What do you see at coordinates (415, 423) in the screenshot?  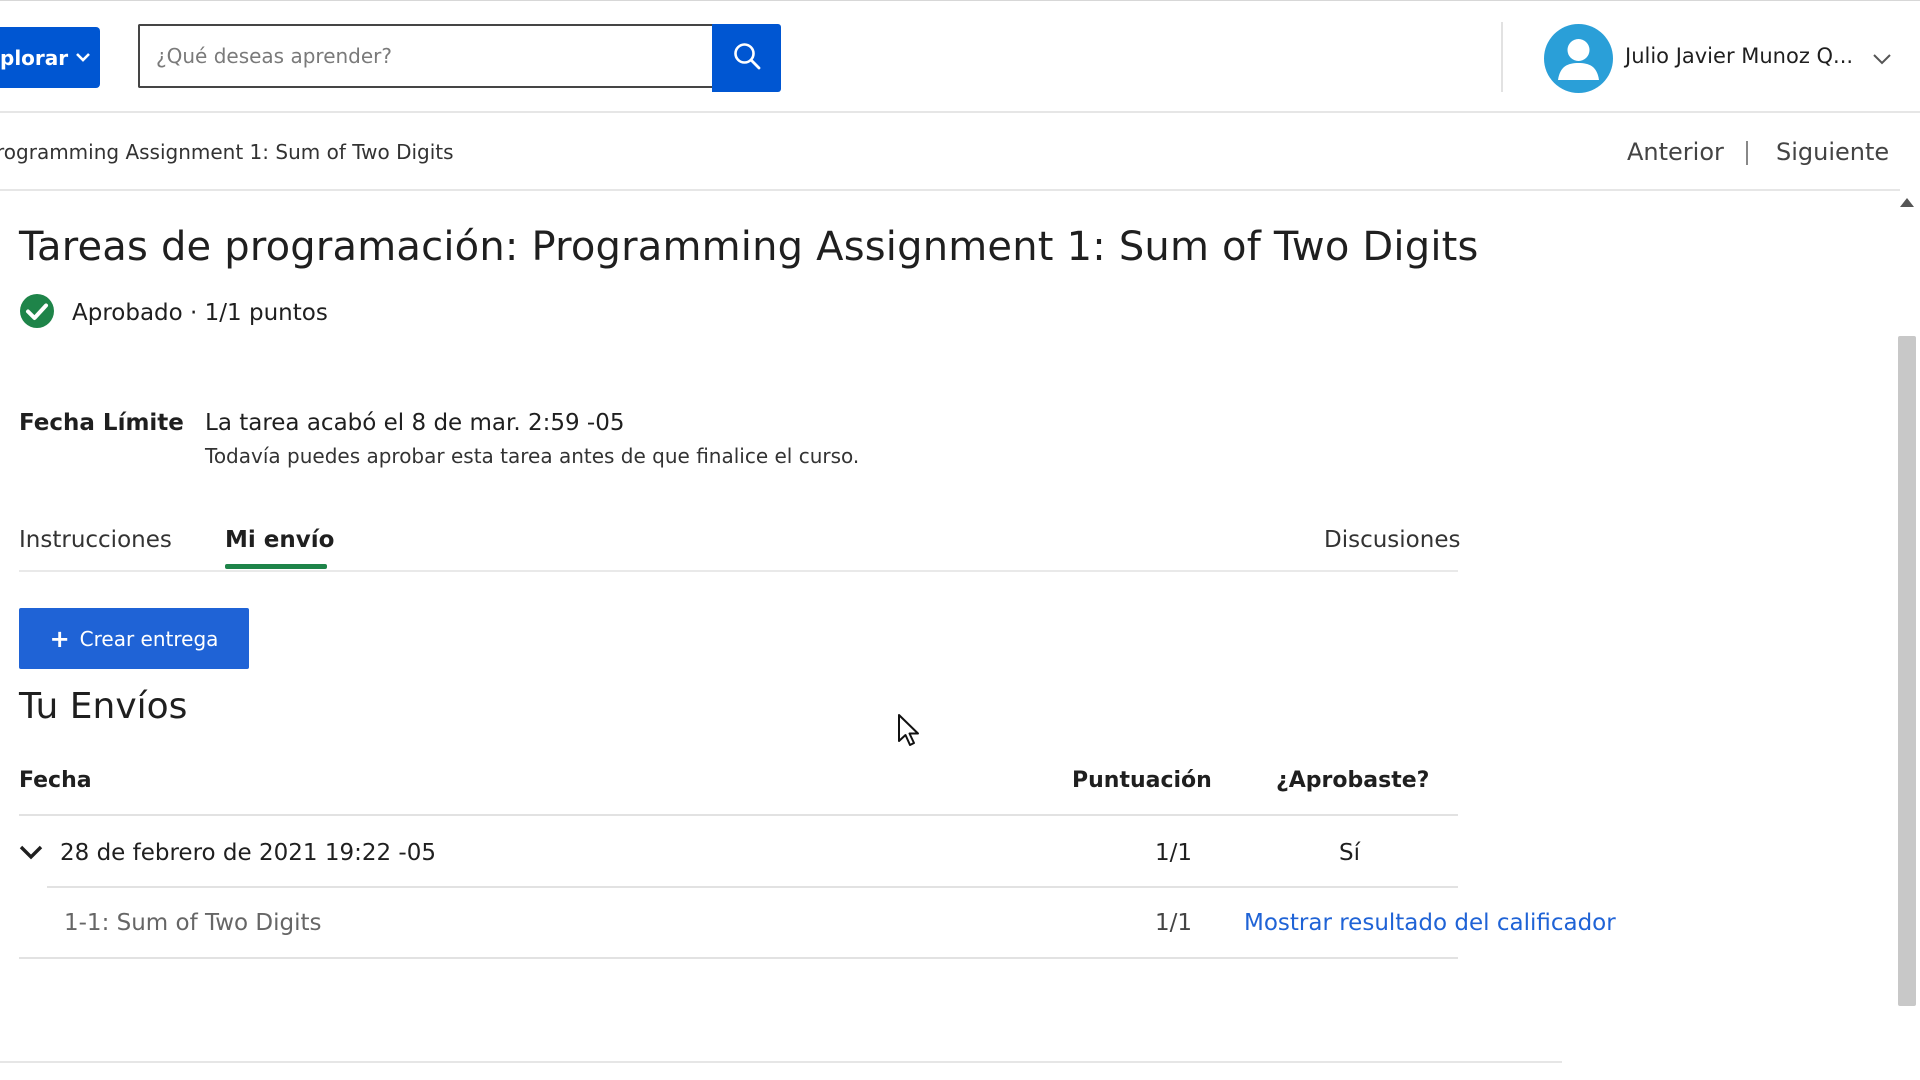 I see `due-date-text: La tarea acabó el 8 de mar. 2:59 -05` at bounding box center [415, 423].